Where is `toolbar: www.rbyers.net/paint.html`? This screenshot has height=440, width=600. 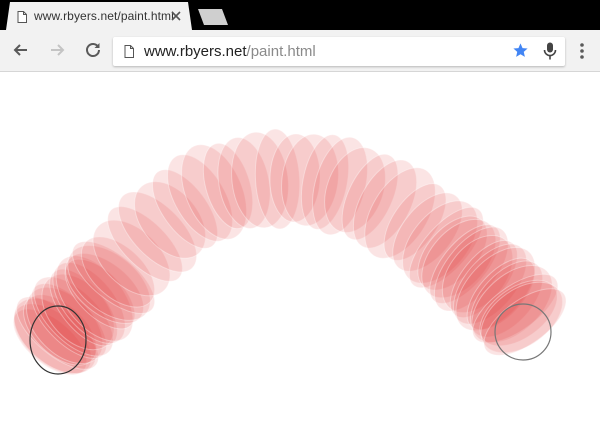 toolbar: www.rbyers.net/paint.html is located at coordinates (300, 51).